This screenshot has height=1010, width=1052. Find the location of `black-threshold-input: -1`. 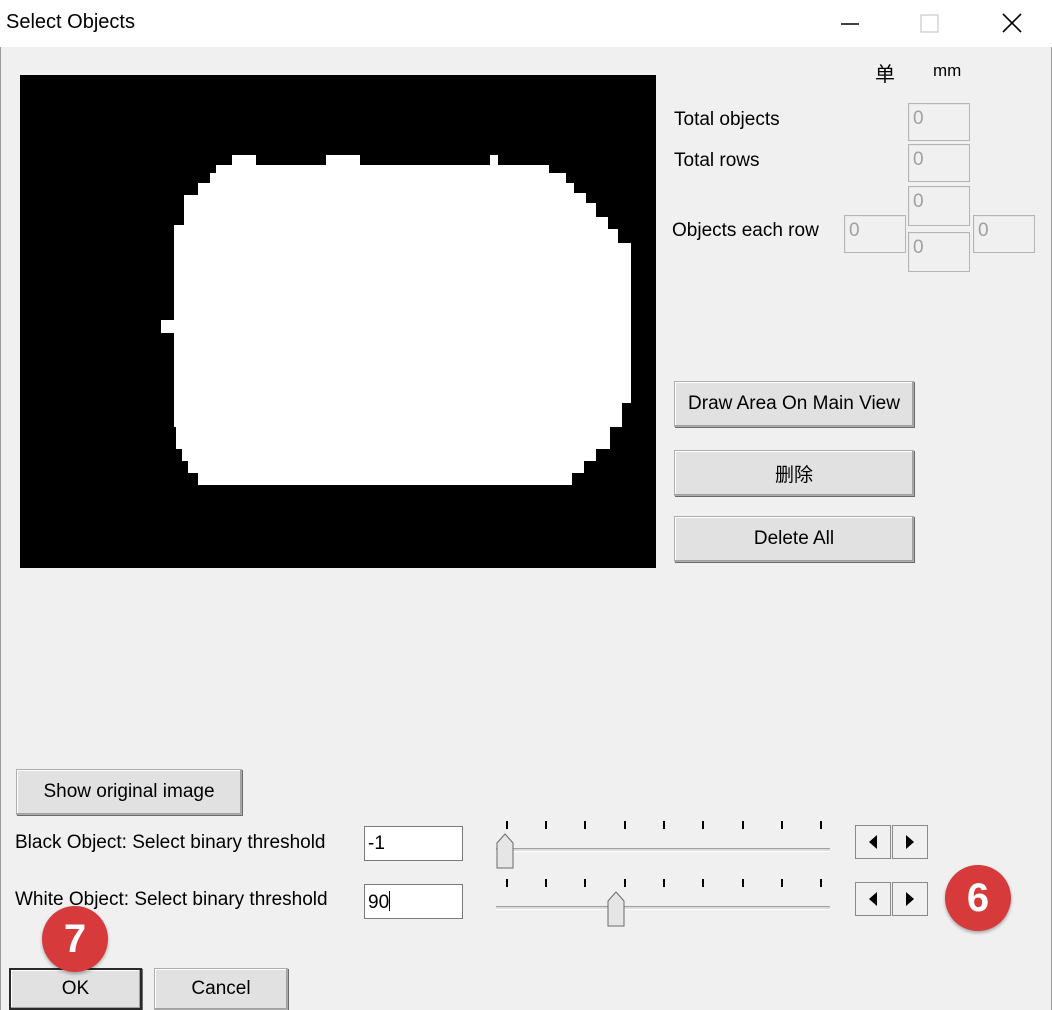

black-threshold-input: -1 is located at coordinates (413, 843).